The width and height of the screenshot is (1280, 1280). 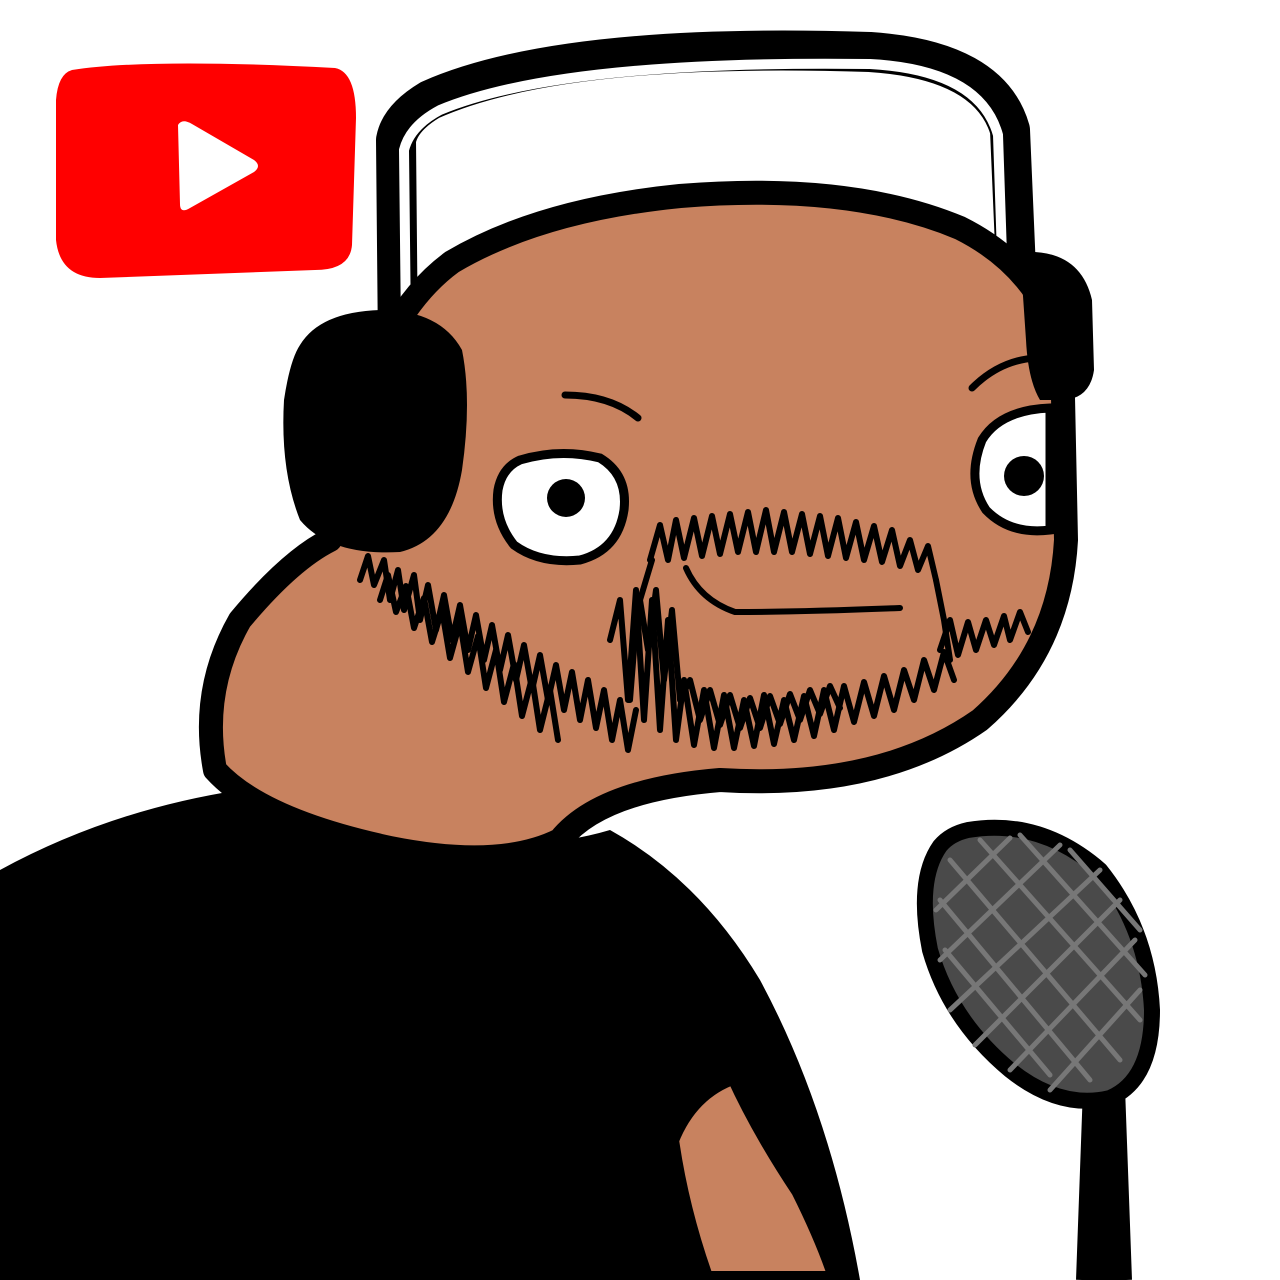 I want to click on youtube-logo, so click(x=206, y=170).